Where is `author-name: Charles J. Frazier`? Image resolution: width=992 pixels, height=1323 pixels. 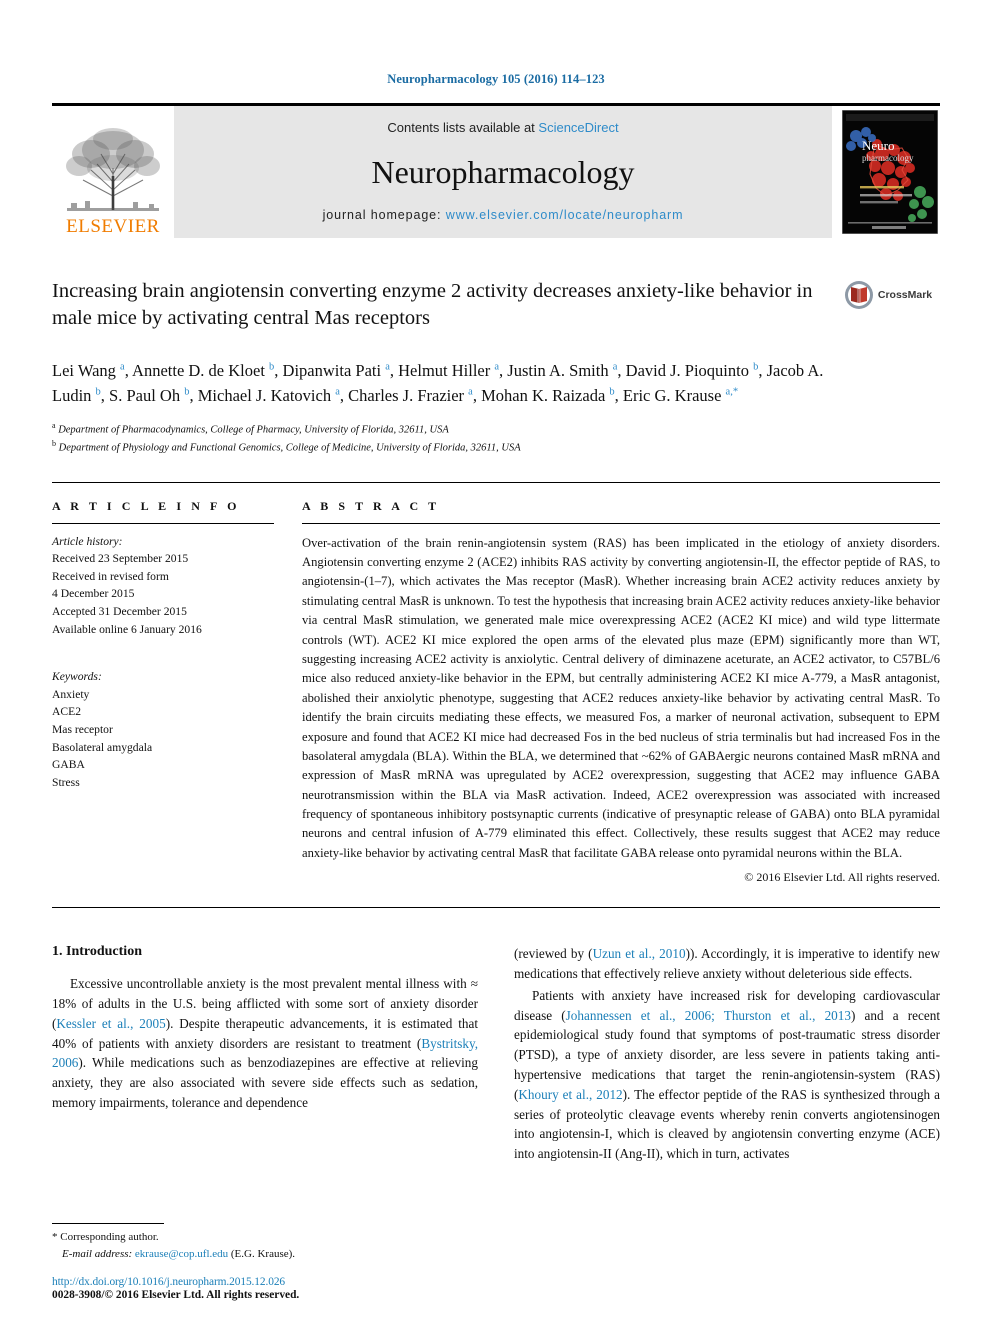 author-name: Charles J. Frazier is located at coordinates (408, 396).